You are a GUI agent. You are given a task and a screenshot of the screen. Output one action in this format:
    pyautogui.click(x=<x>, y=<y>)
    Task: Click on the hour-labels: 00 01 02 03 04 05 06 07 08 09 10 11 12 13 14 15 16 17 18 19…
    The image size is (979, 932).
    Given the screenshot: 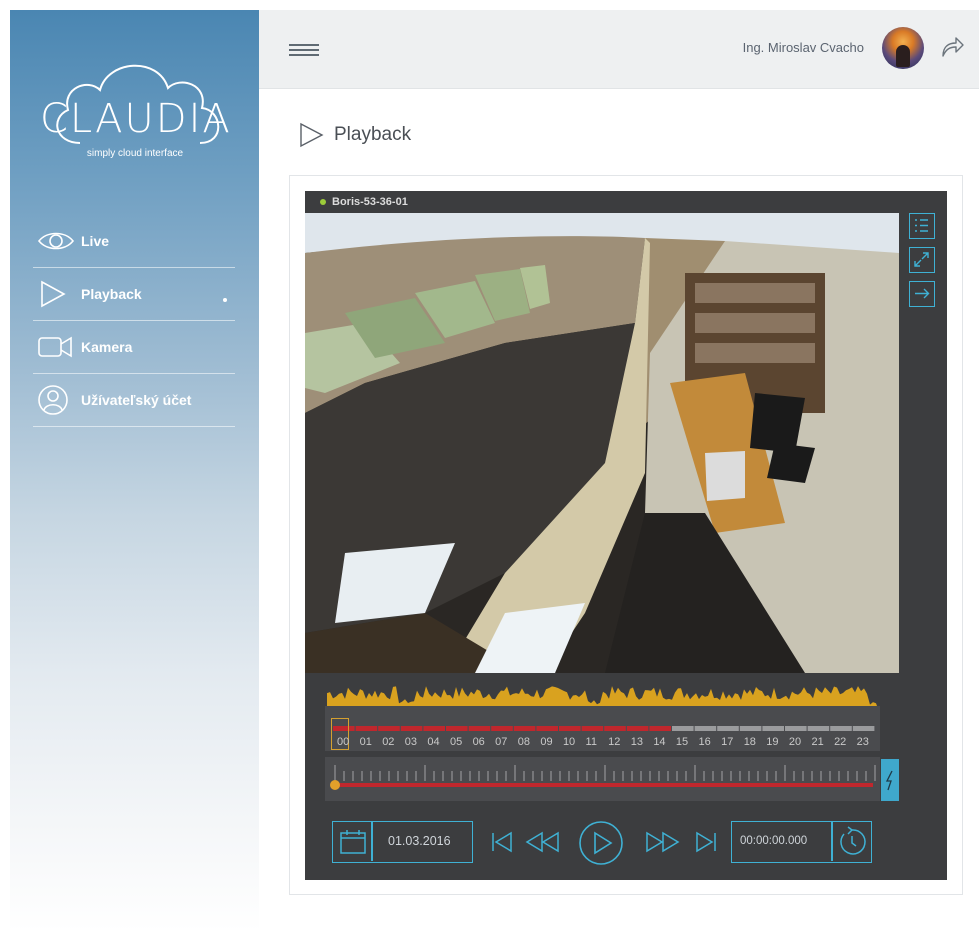 What is the action you would take?
    pyautogui.click(x=608, y=742)
    